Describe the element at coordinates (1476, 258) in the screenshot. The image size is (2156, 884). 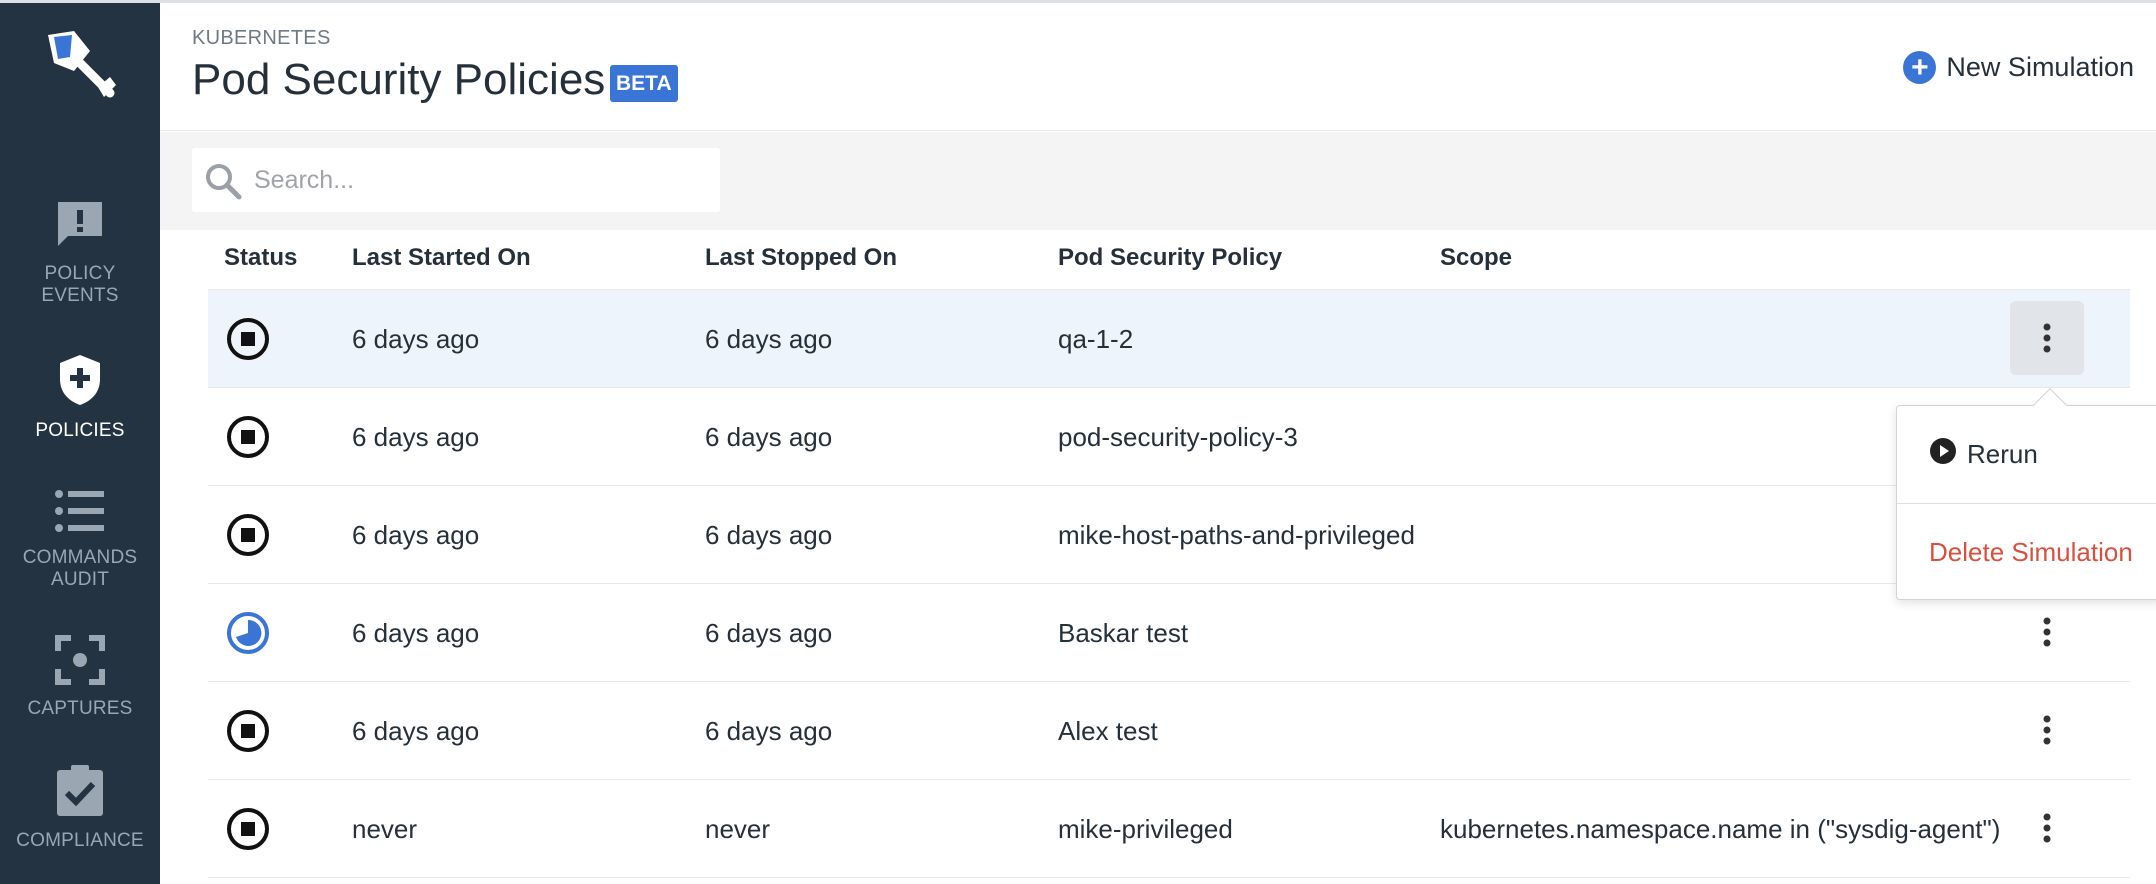
I see `column-header-scope: Scope` at that location.